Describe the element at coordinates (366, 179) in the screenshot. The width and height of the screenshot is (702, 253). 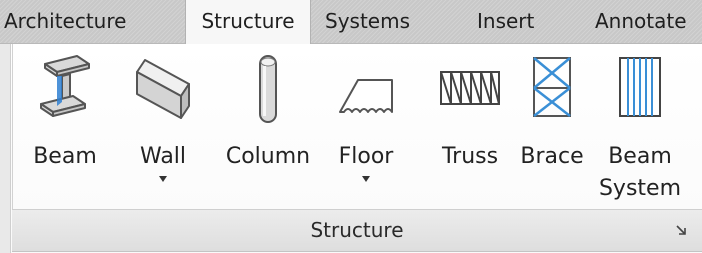
I see `floor-dropdown-arrow-icon` at that location.